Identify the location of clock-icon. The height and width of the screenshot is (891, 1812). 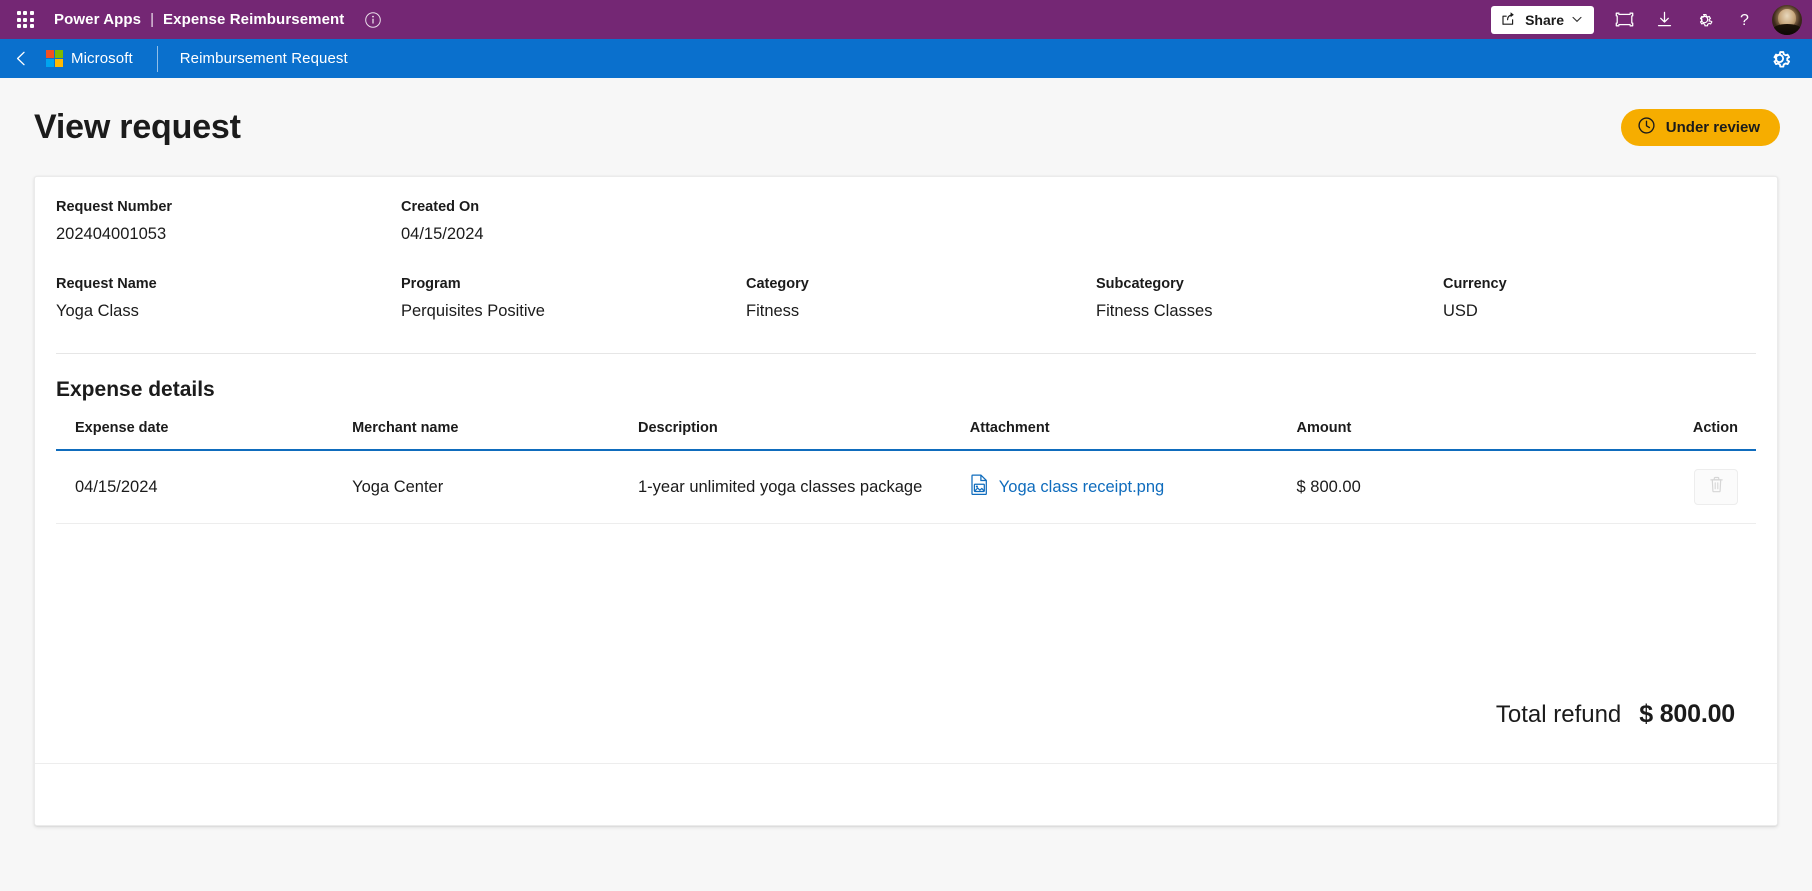
(1646, 127).